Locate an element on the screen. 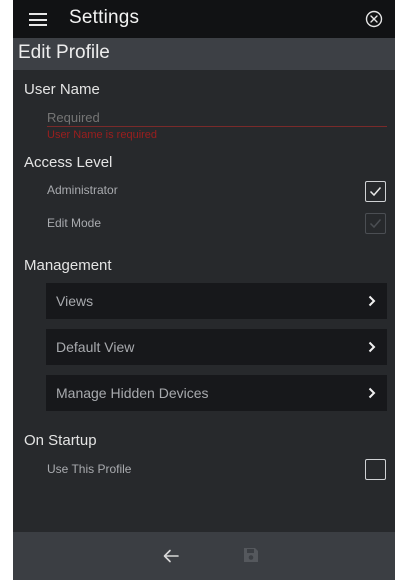 The image size is (409, 580). default-view-label: Default View is located at coordinates (95, 347).